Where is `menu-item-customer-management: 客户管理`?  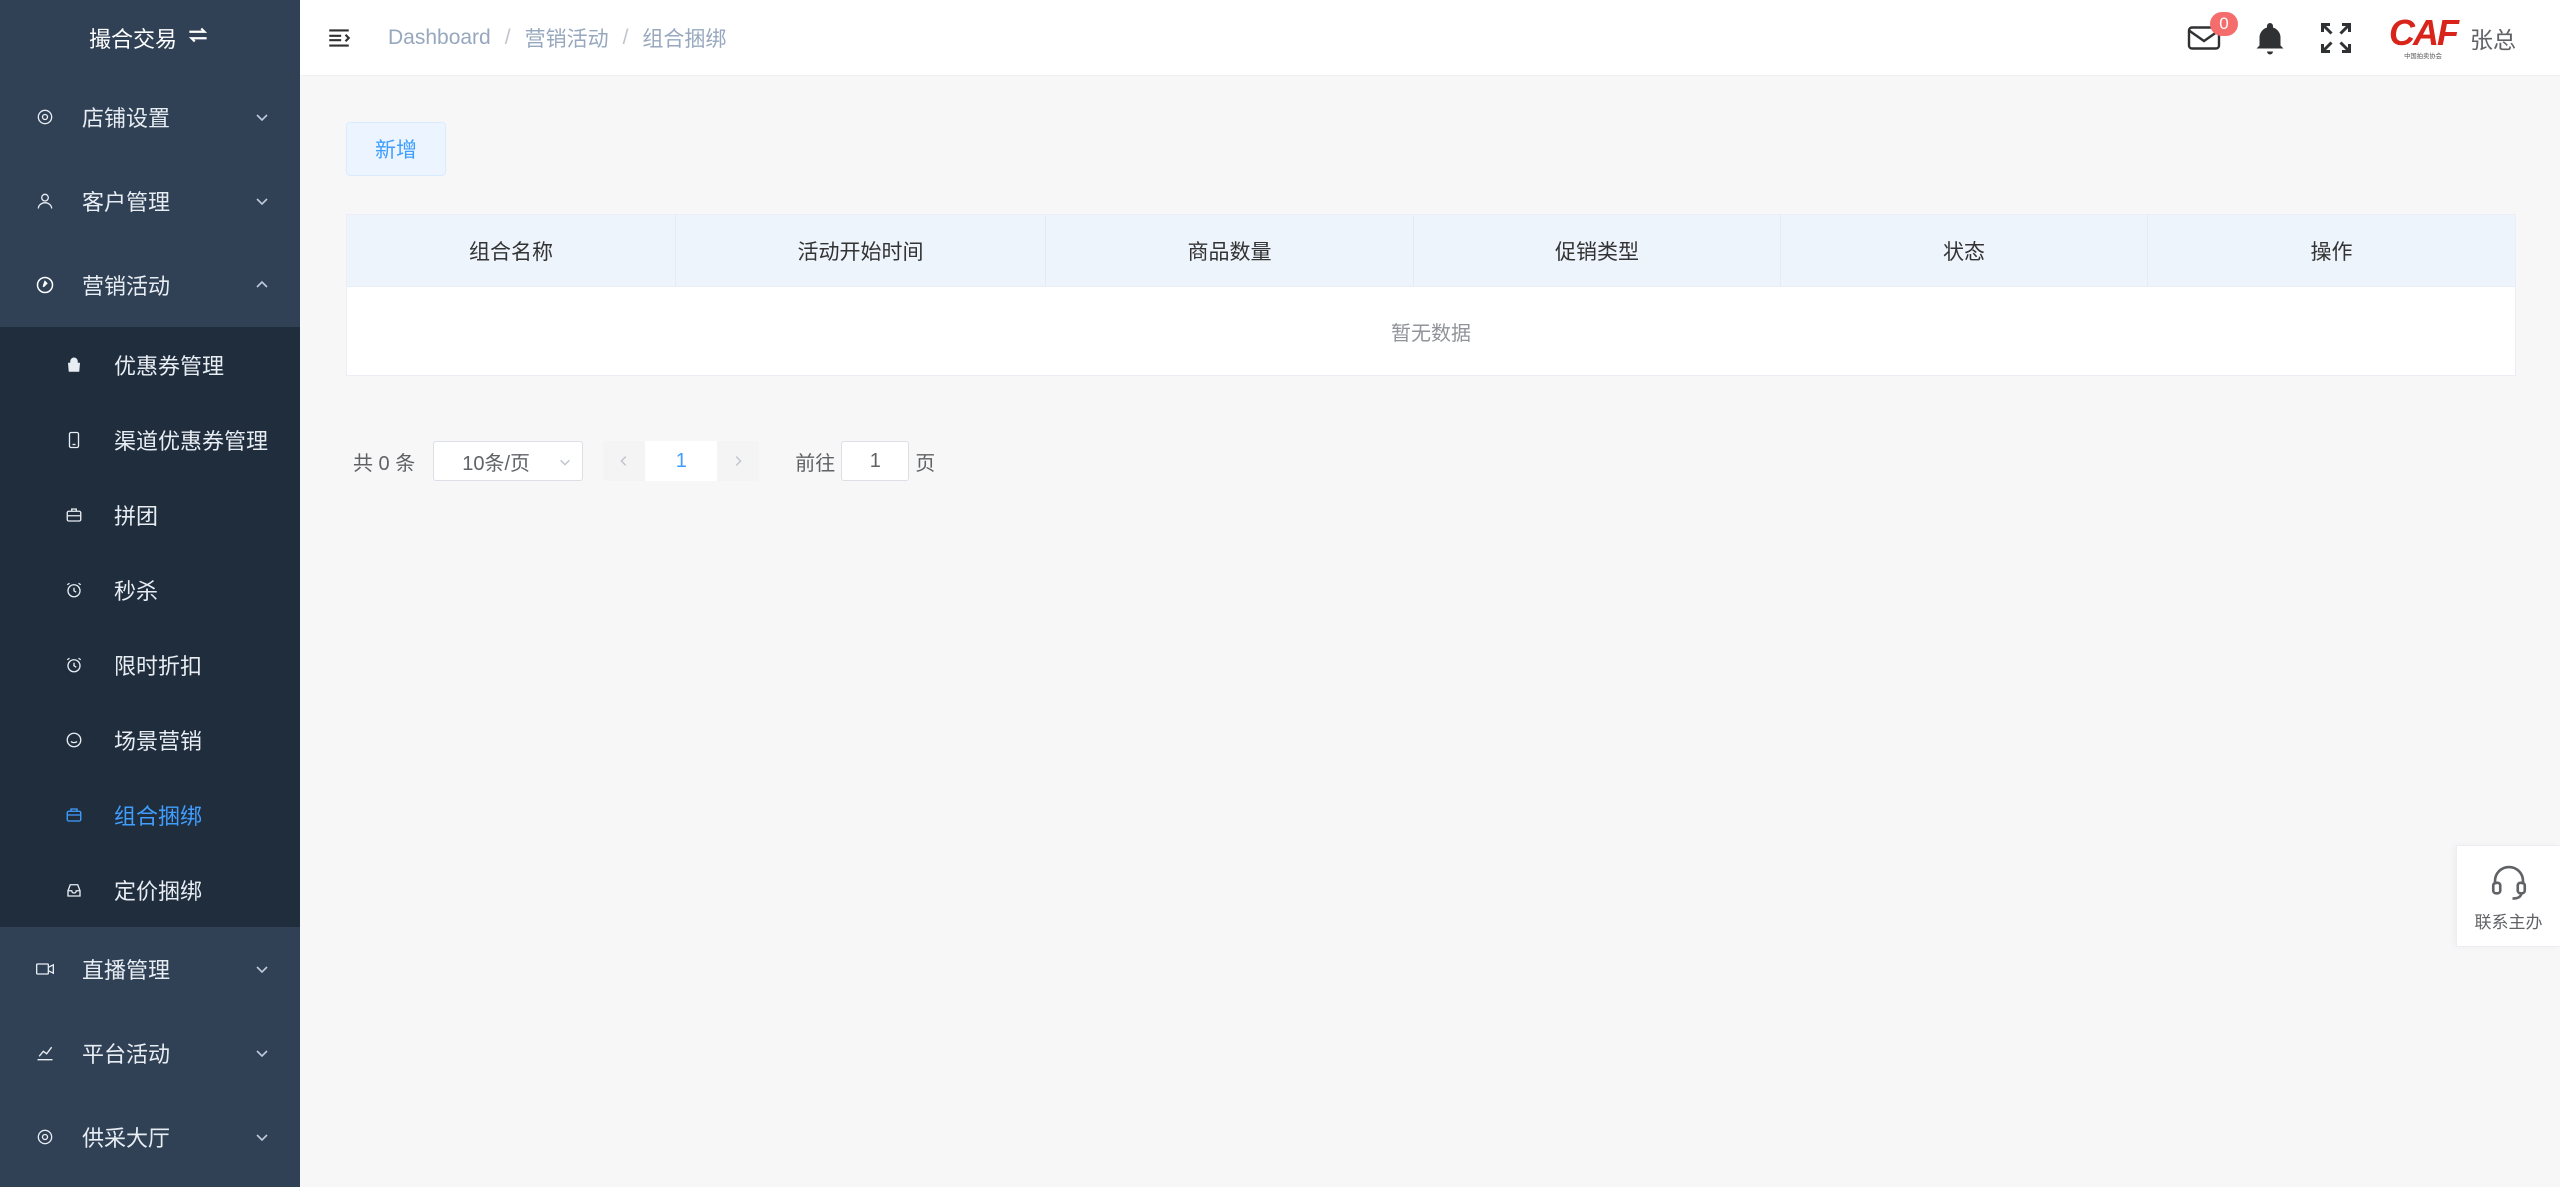
menu-item-customer-management: 客户管理 is located at coordinates (150, 201).